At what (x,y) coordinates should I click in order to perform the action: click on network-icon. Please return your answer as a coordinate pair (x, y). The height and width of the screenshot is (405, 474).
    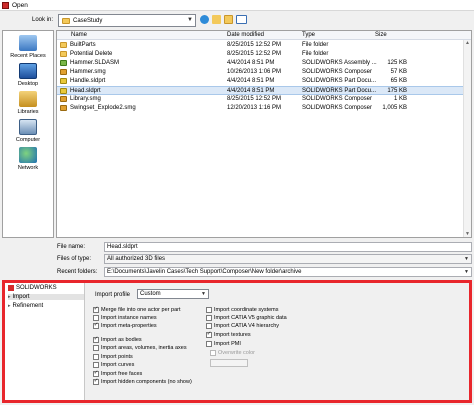
    Looking at the image, I should click on (28, 155).